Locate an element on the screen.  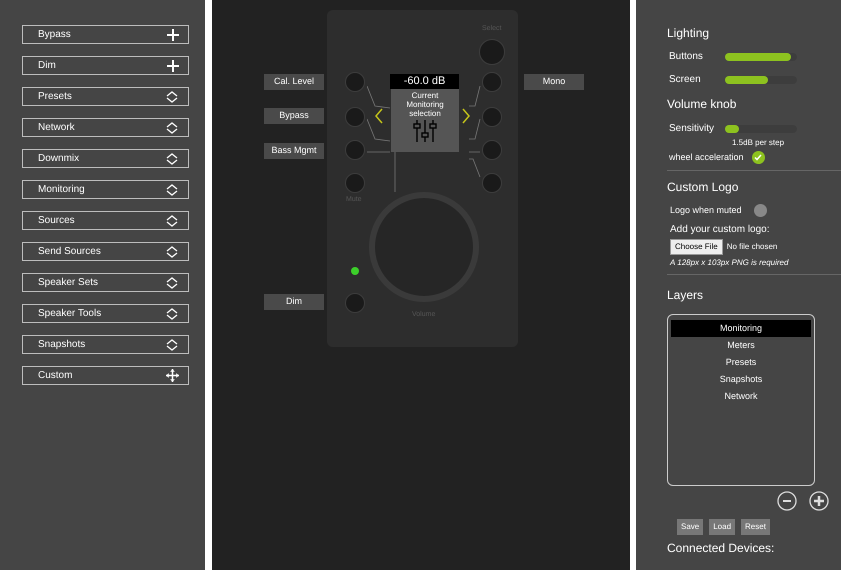
slider-label: Buttons is located at coordinates (686, 57).